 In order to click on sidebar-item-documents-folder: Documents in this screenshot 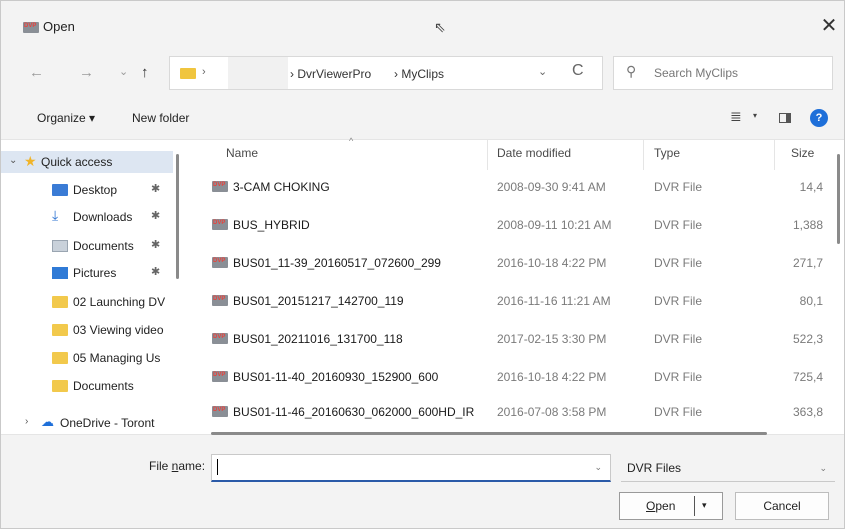, I will do `click(87, 386)`.